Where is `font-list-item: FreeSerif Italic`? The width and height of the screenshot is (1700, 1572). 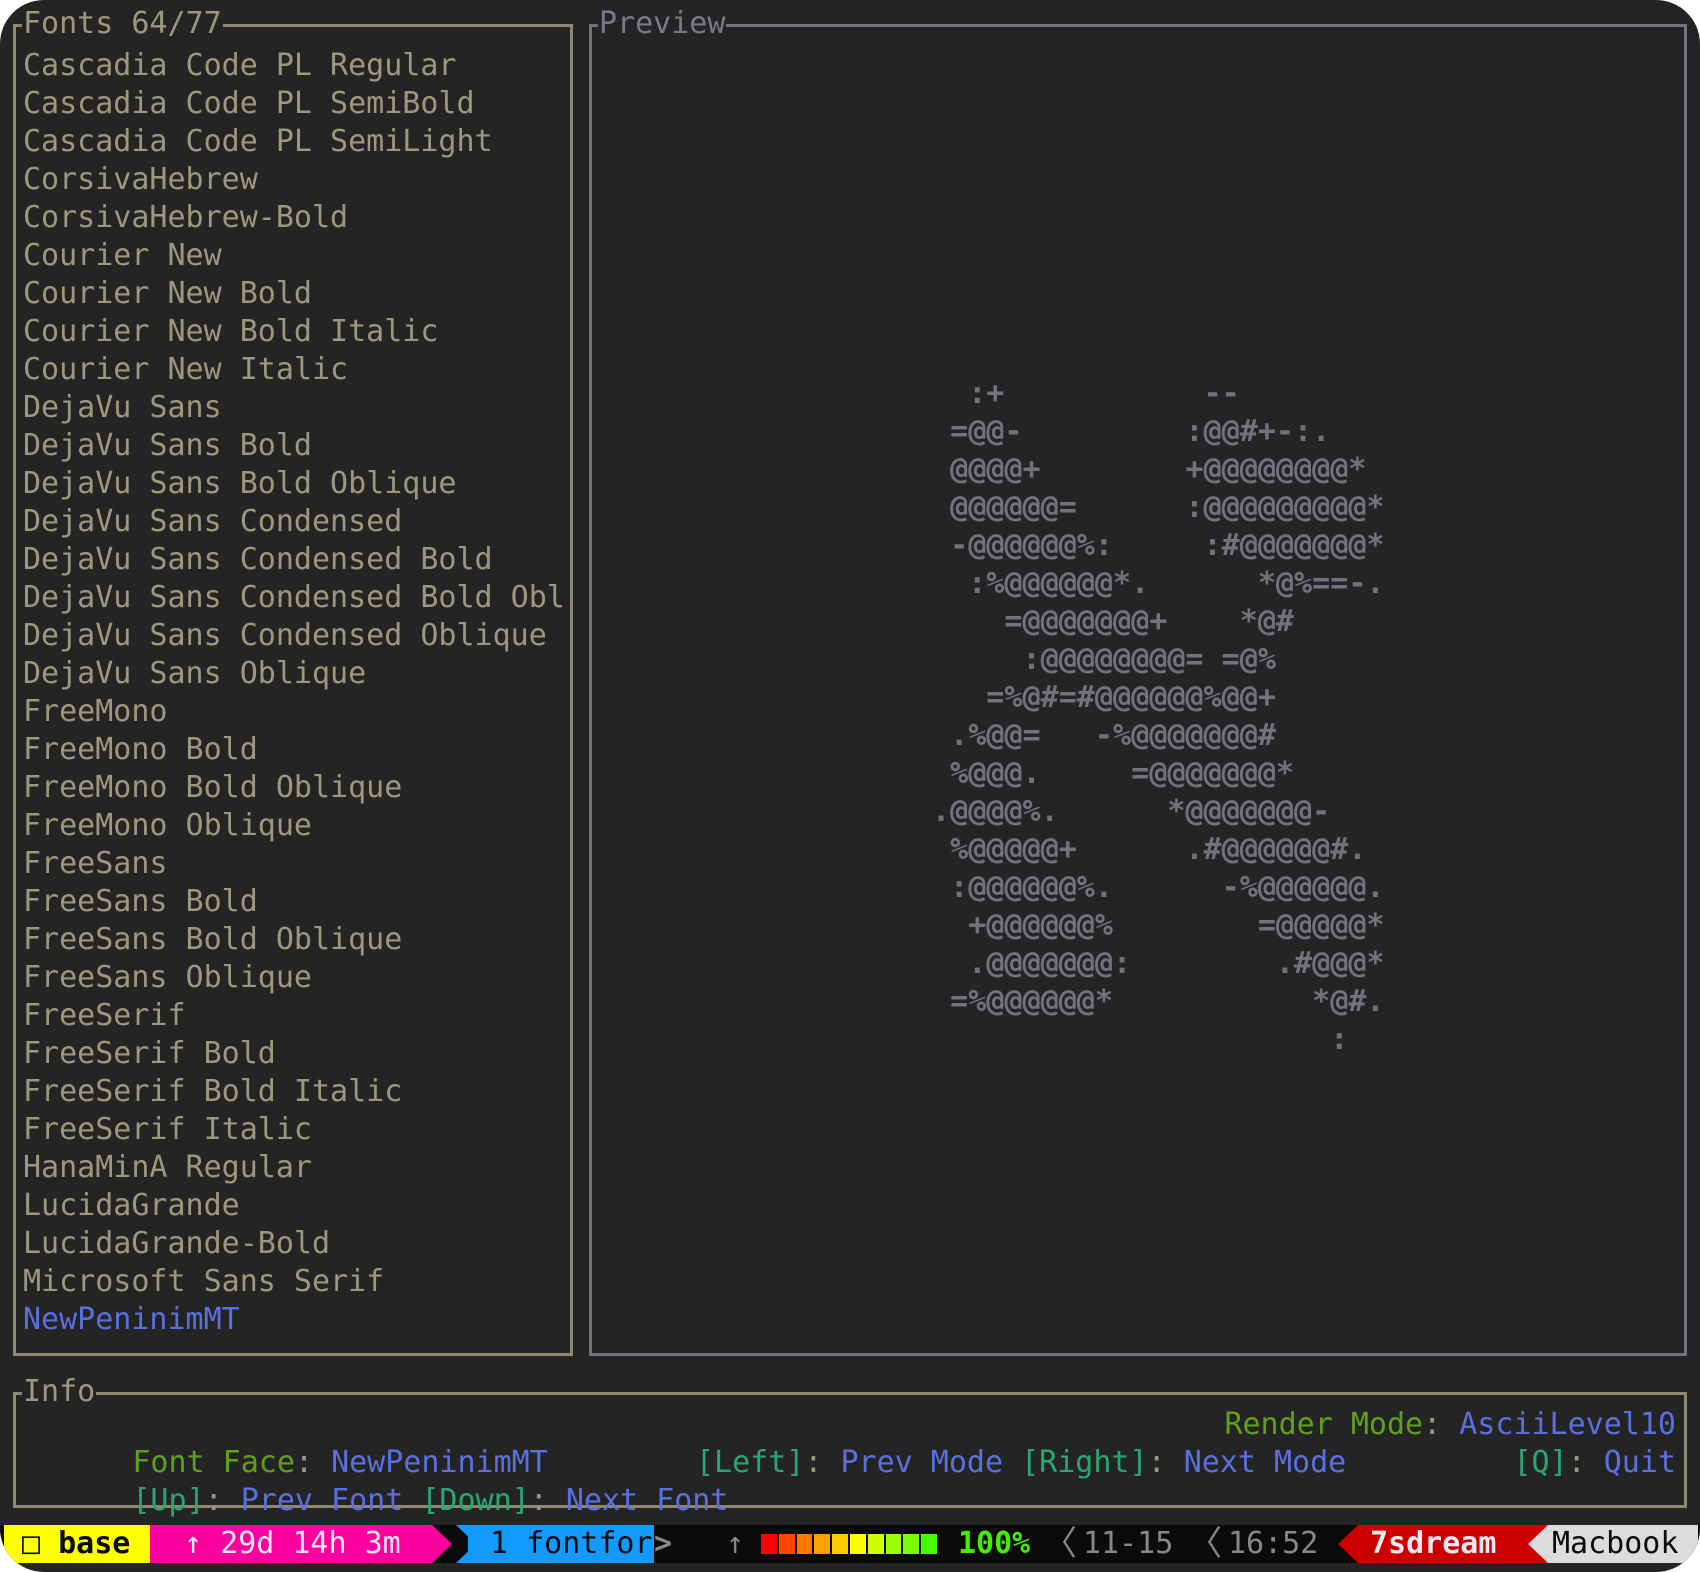
font-list-item: FreeSerif Italic is located at coordinates (294, 1130).